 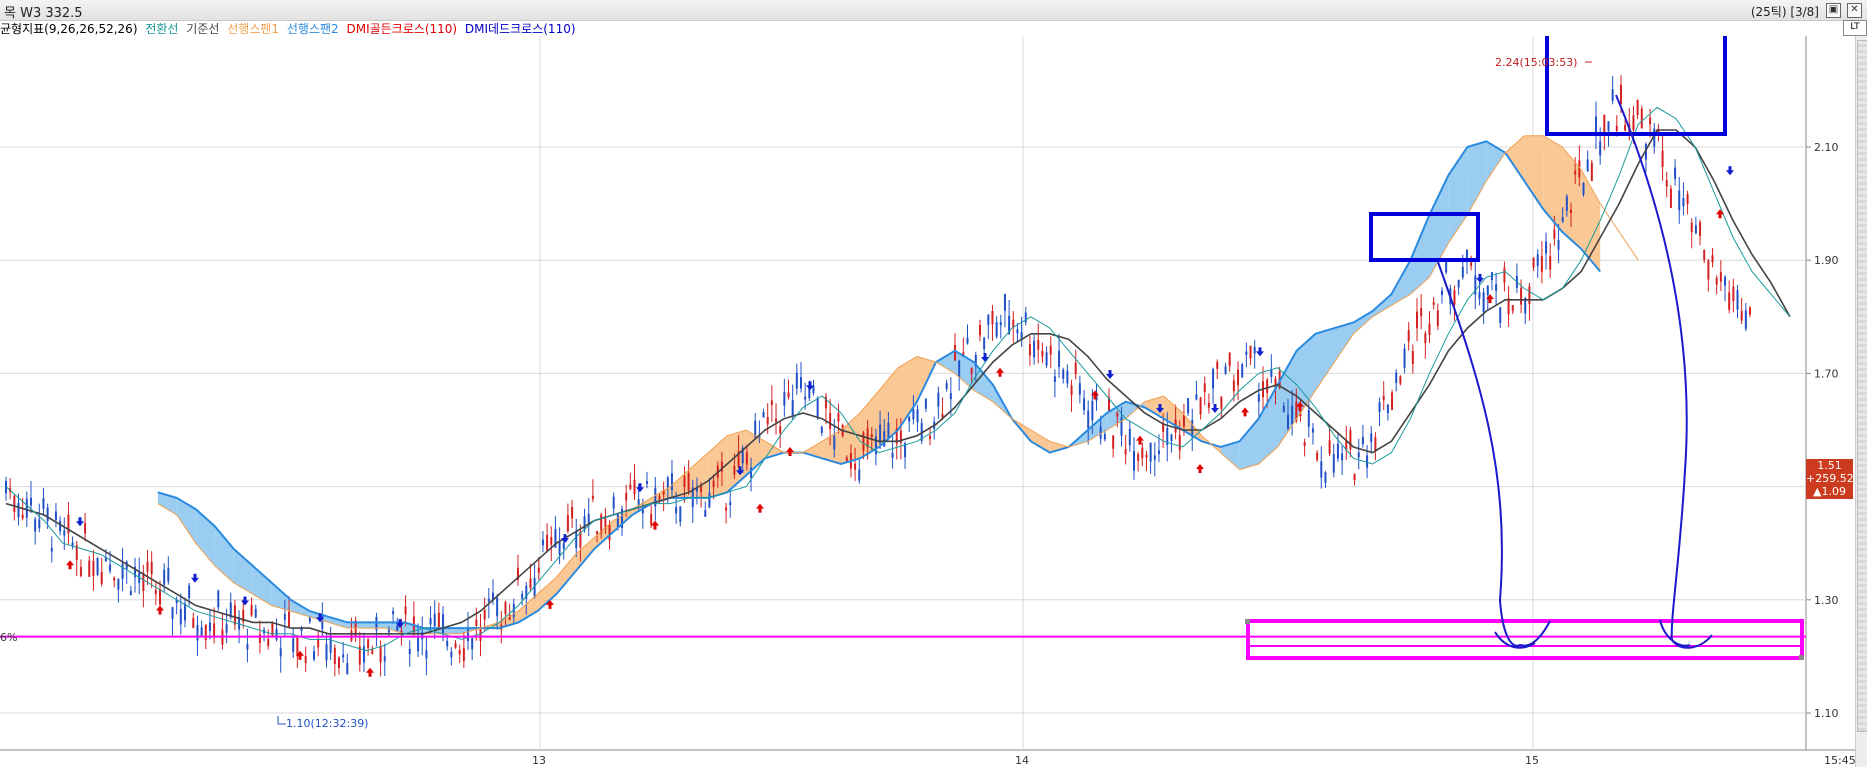 What do you see at coordinates (253, 29) in the screenshot?
I see `legend-span1: 선행스팬1` at bounding box center [253, 29].